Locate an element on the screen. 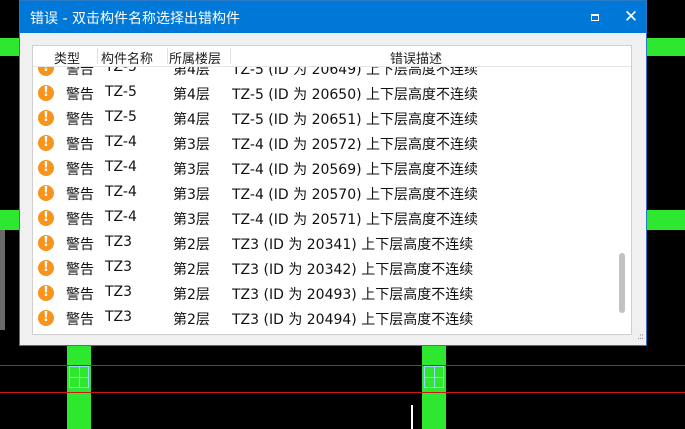  cad-axis-line-bottom is located at coordinates (342, 392).